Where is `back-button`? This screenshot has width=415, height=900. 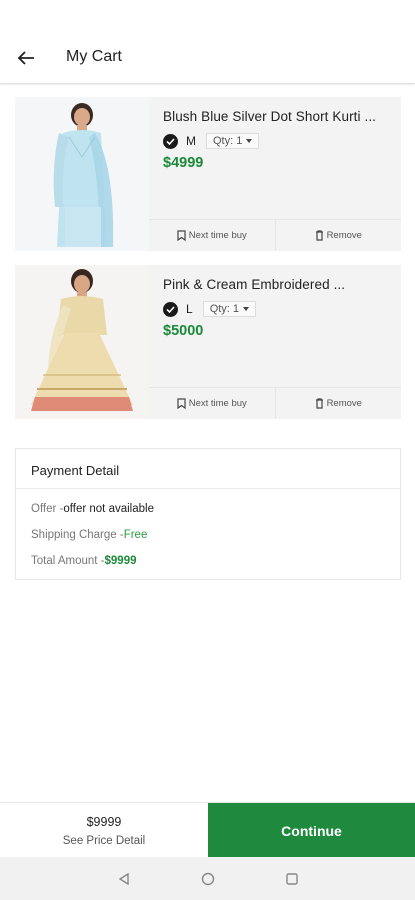
back-button is located at coordinates (26, 58).